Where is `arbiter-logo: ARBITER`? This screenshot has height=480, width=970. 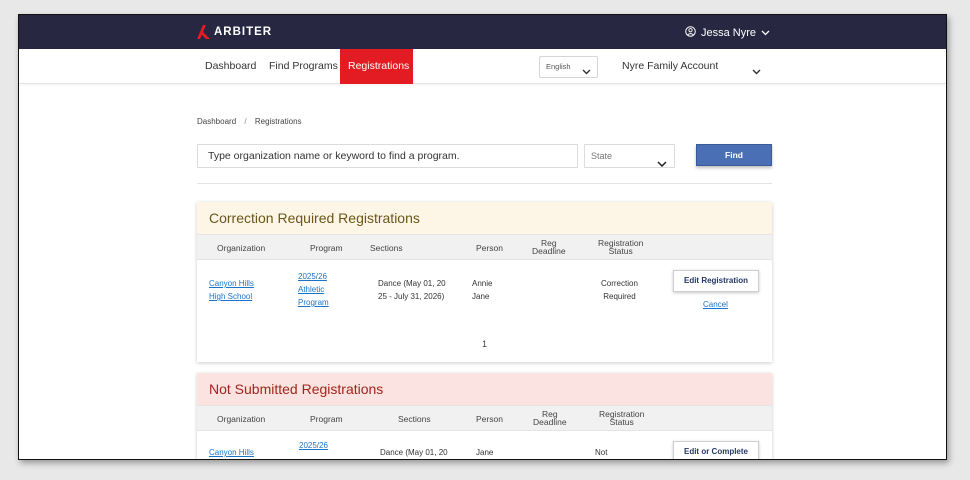 arbiter-logo: ARBITER is located at coordinates (234, 32).